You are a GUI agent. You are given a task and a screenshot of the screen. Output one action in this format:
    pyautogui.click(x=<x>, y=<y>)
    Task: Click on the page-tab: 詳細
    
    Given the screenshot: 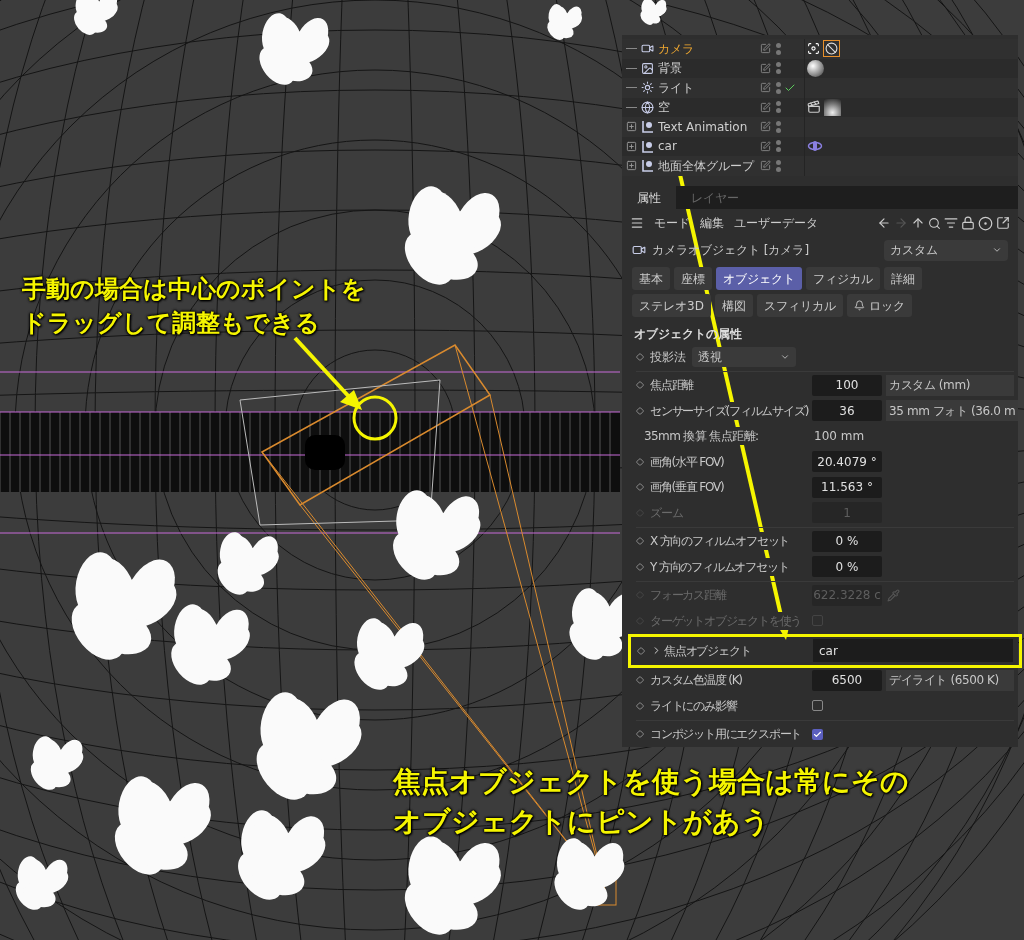 What is the action you would take?
    pyautogui.click(x=903, y=278)
    